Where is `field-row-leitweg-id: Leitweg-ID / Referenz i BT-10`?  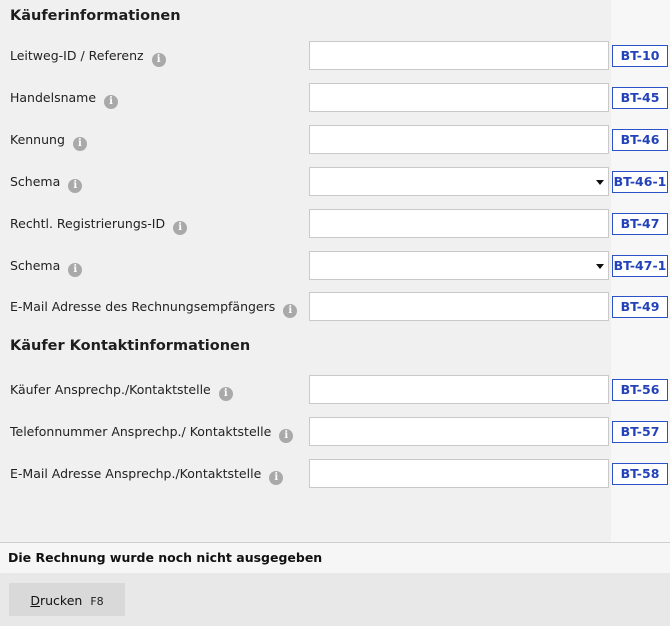 field-row-leitweg-id: Leitweg-ID / Referenz i BT-10 is located at coordinates (335, 56).